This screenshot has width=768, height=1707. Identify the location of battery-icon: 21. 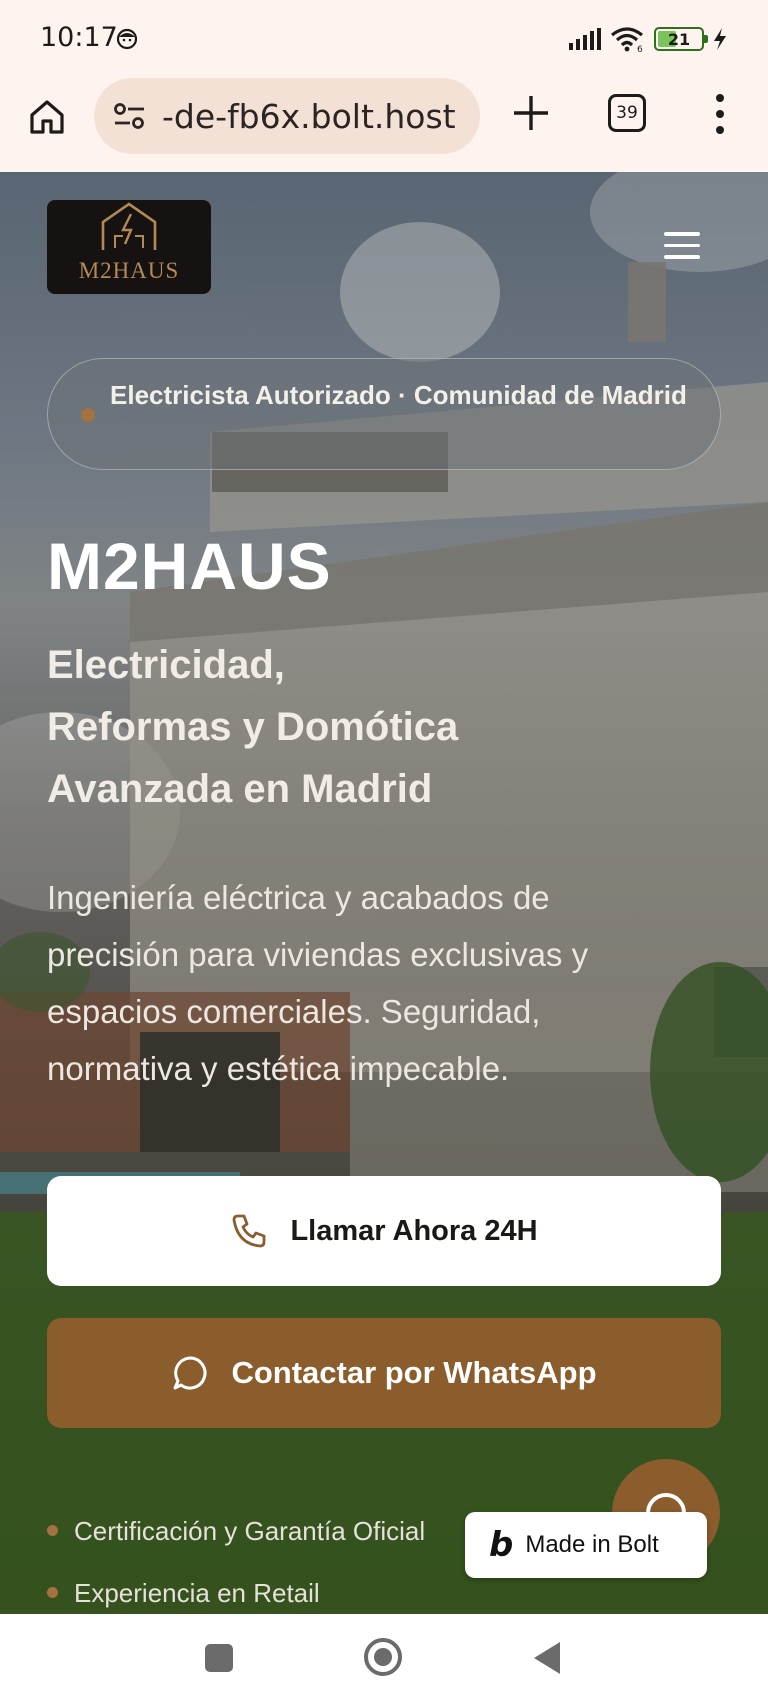
(681, 39).